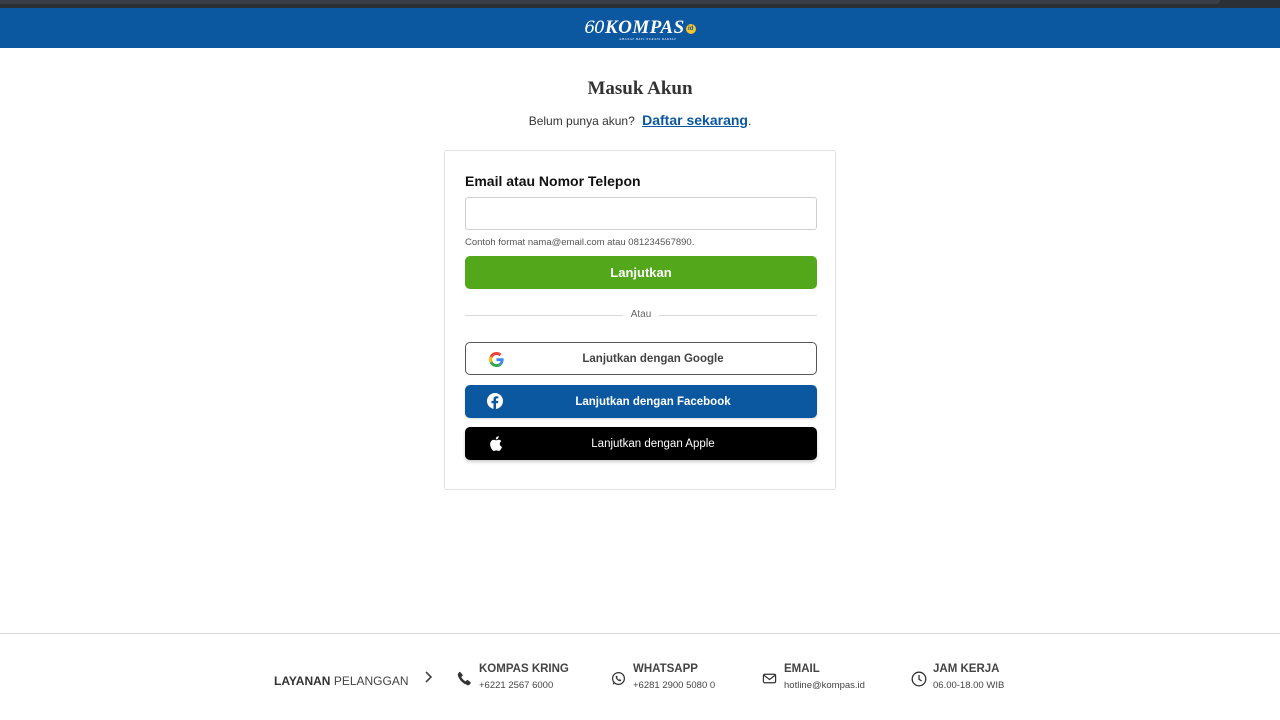  Describe the element at coordinates (524, 669) in the screenshot. I see `footer-item-title: KOMPAS KRING` at that location.